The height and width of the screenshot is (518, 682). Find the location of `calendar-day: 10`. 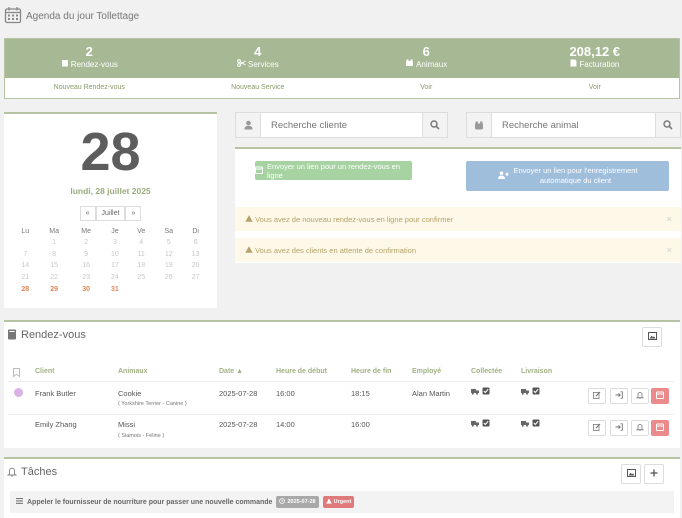

calendar-day: 10 is located at coordinates (115, 255).